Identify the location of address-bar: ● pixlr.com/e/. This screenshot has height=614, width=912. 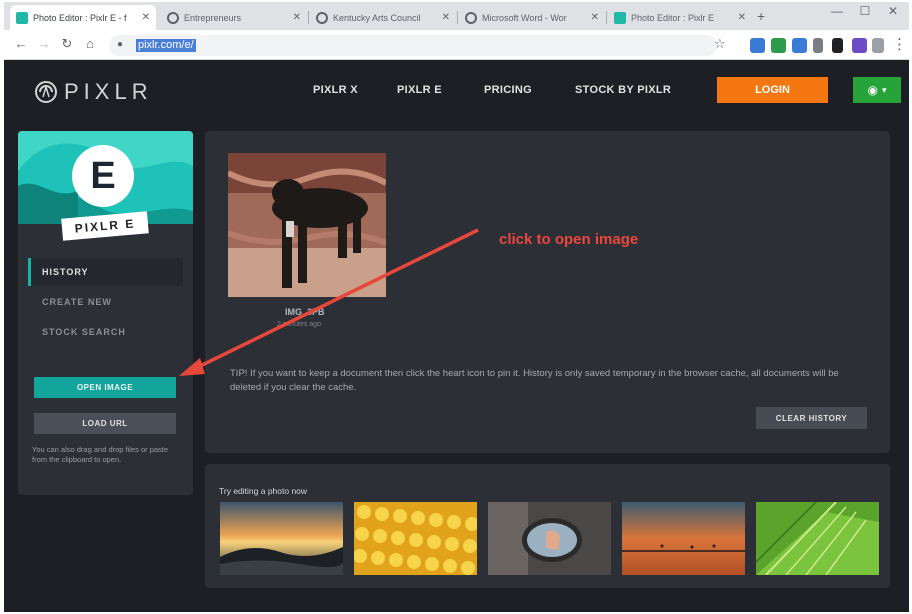
(413, 45).